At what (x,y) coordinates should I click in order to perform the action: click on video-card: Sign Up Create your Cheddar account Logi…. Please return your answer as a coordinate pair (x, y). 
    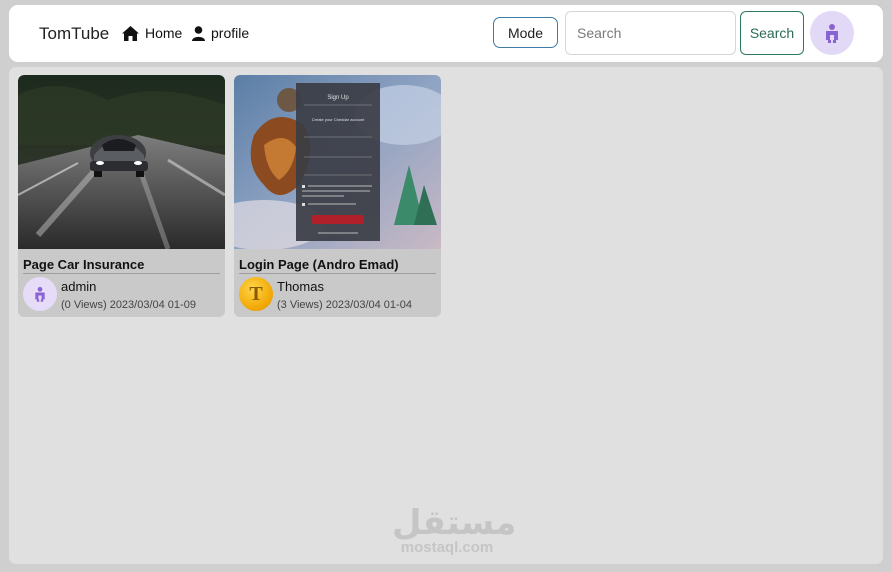
    Looking at the image, I should click on (337, 196).